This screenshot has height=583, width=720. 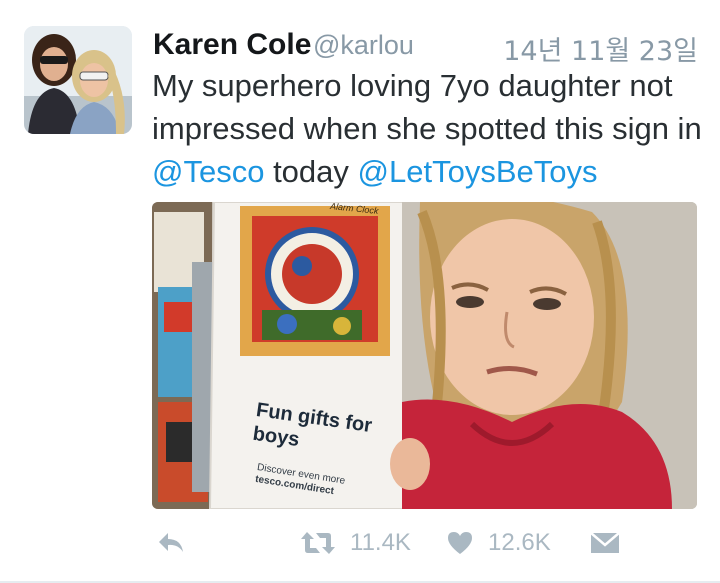 I want to click on reply-icon, so click(x=171, y=542).